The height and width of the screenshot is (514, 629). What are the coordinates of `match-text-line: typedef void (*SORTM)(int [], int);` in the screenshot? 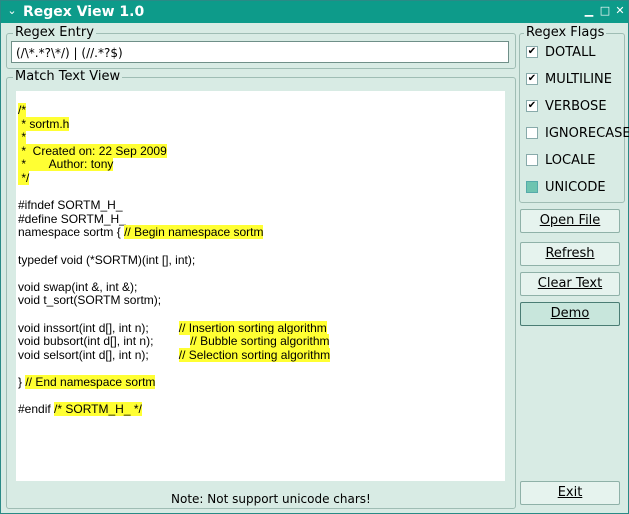 It's located at (174, 260).